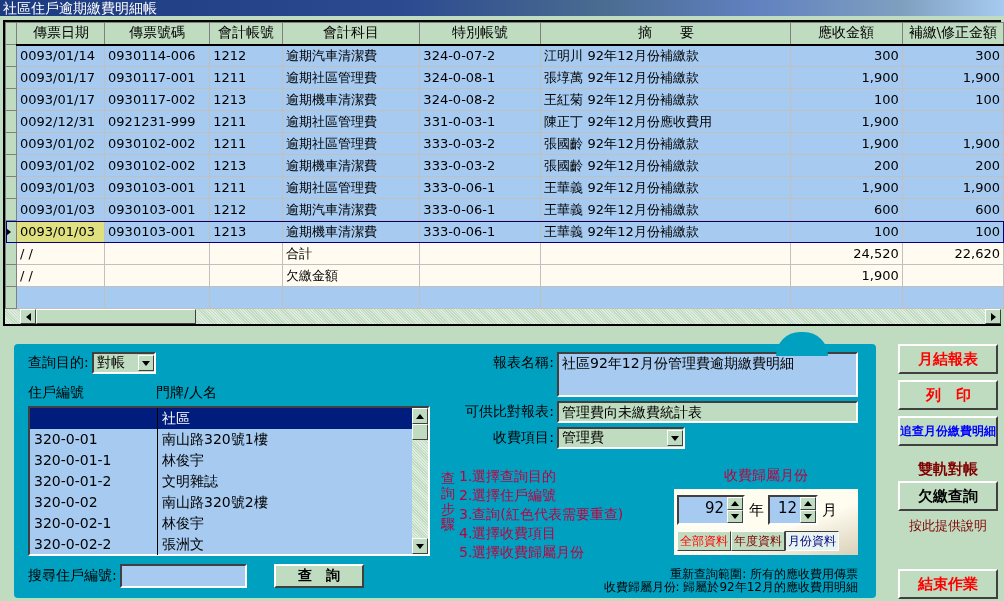 The height and width of the screenshot is (601, 1004). Describe the element at coordinates (707, 374) in the screenshot. I see `report-name-field: 社區92年12月份管理費逾期繳費明細` at that location.